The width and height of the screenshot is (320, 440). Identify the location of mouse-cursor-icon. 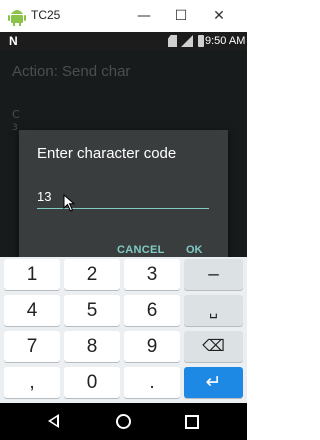
(69, 203).